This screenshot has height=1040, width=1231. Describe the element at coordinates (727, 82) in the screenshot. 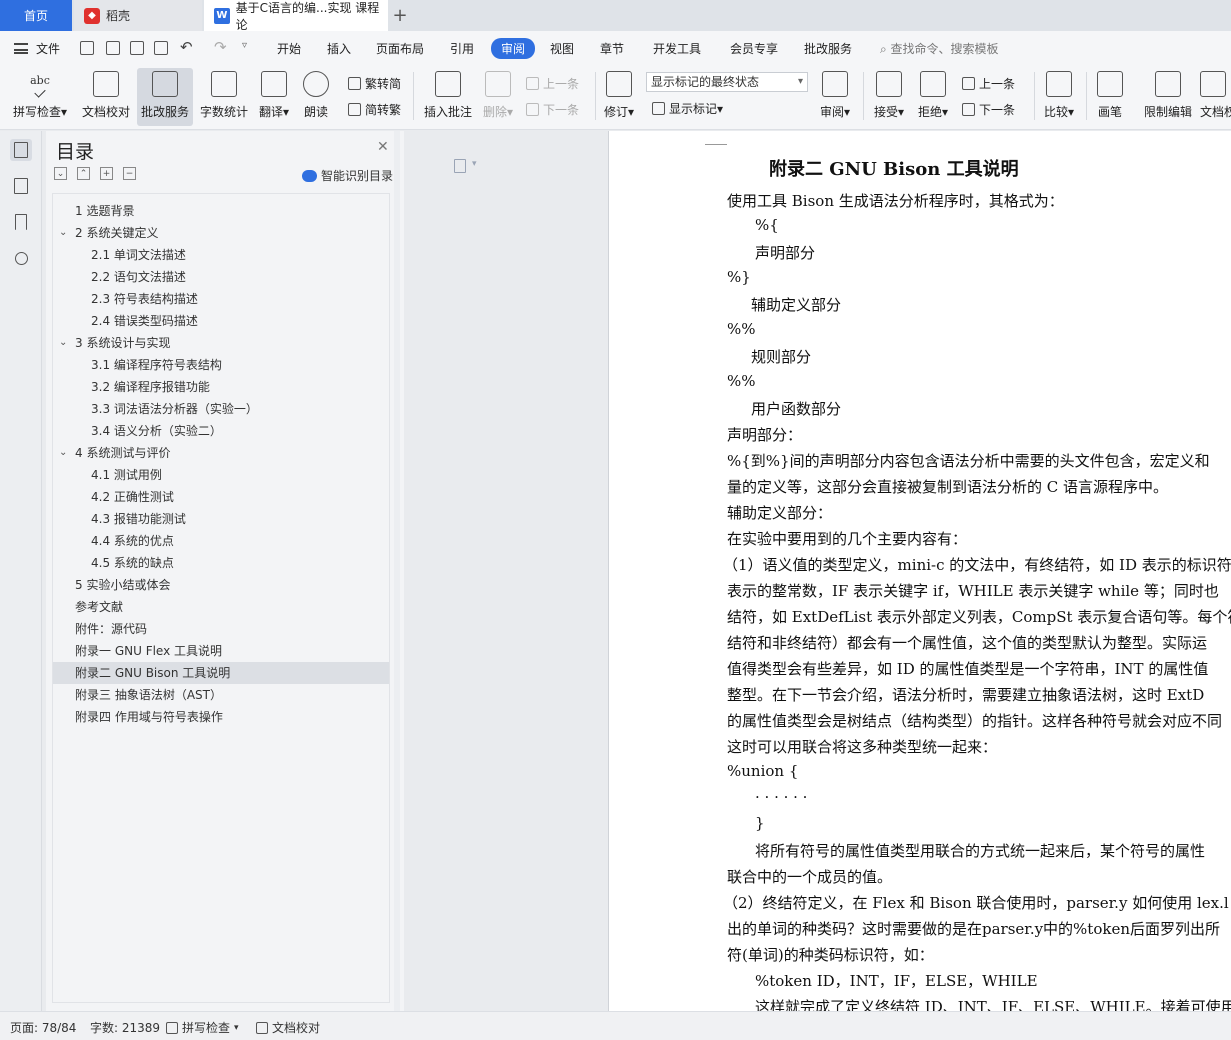

I see `markup-mode-select: 显示标记的最终状态` at that location.